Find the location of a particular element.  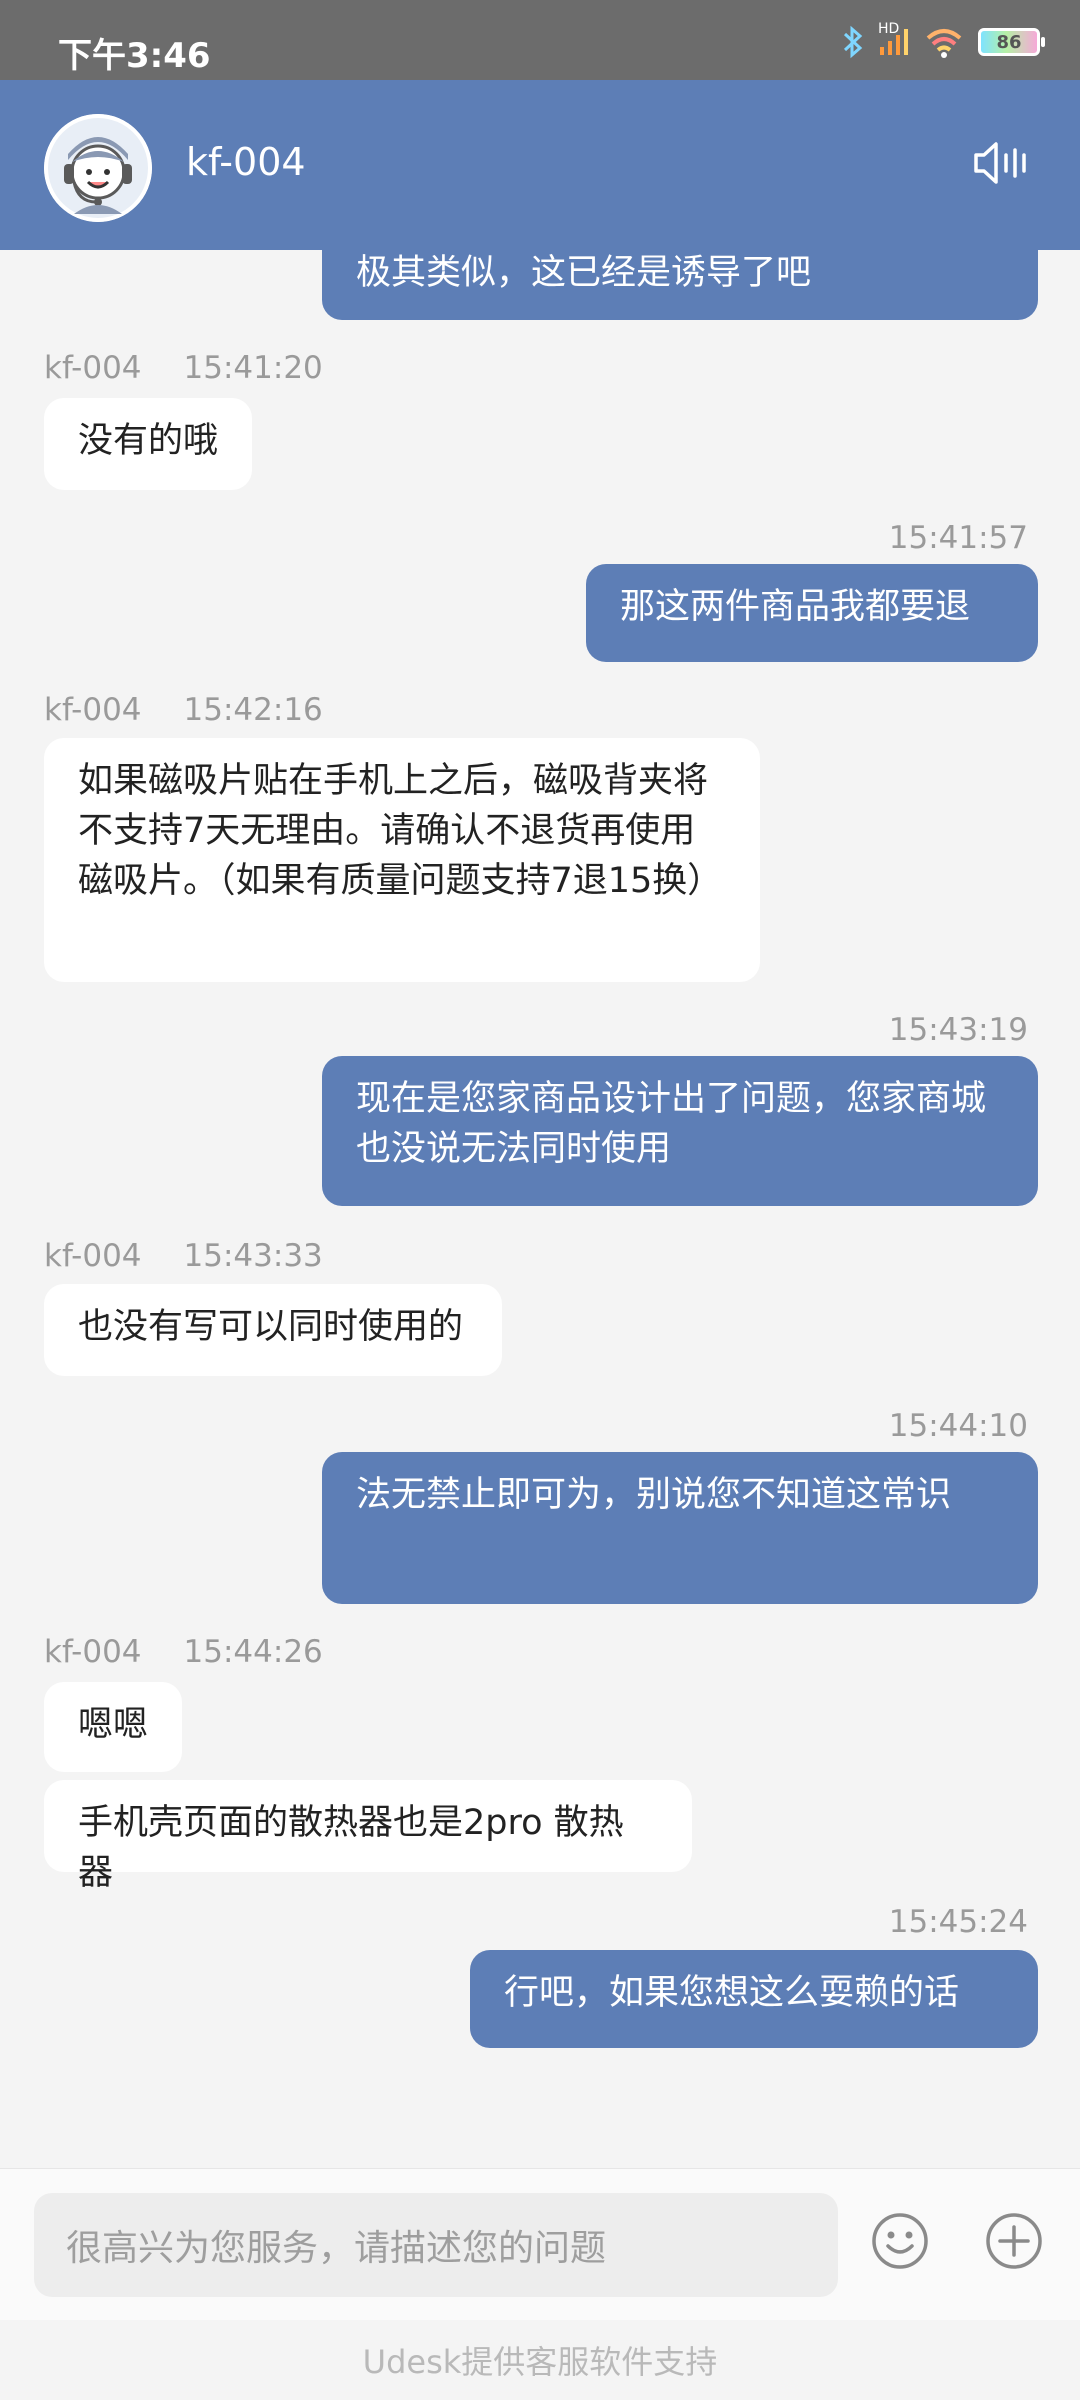

message-text: 行吧，如果您想这么耍赖的话 is located at coordinates (732, 1993).